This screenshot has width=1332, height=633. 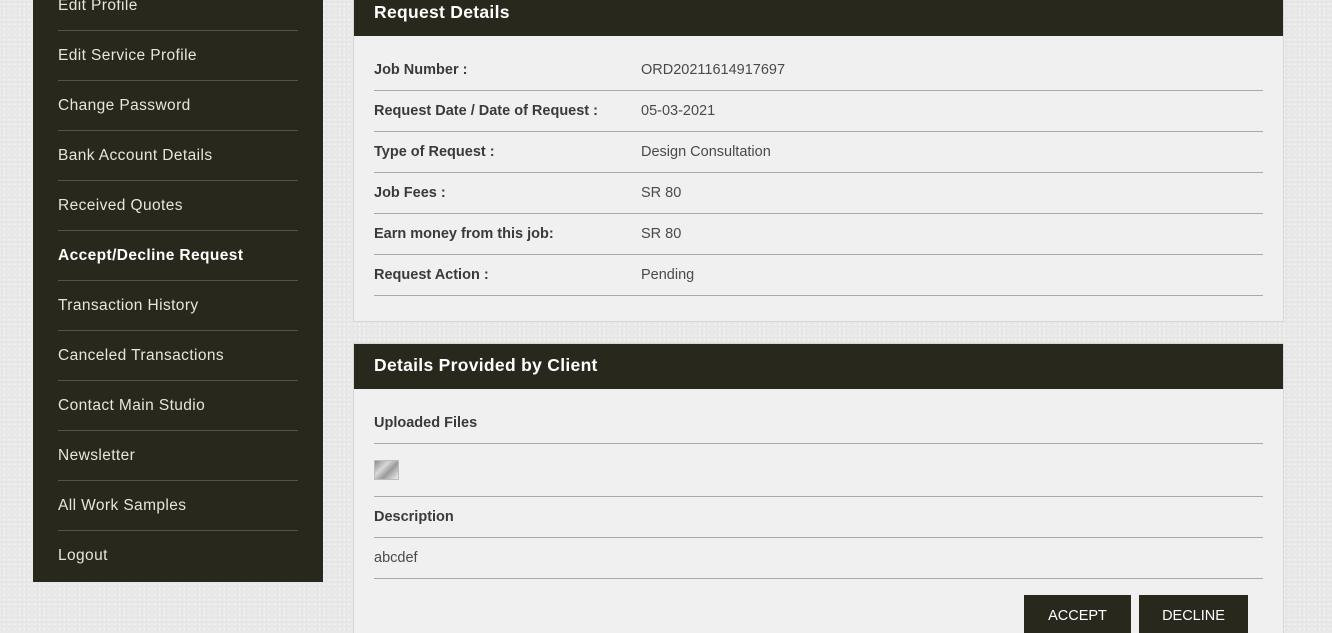 What do you see at coordinates (668, 275) in the screenshot?
I see `detail-value: Pending` at bounding box center [668, 275].